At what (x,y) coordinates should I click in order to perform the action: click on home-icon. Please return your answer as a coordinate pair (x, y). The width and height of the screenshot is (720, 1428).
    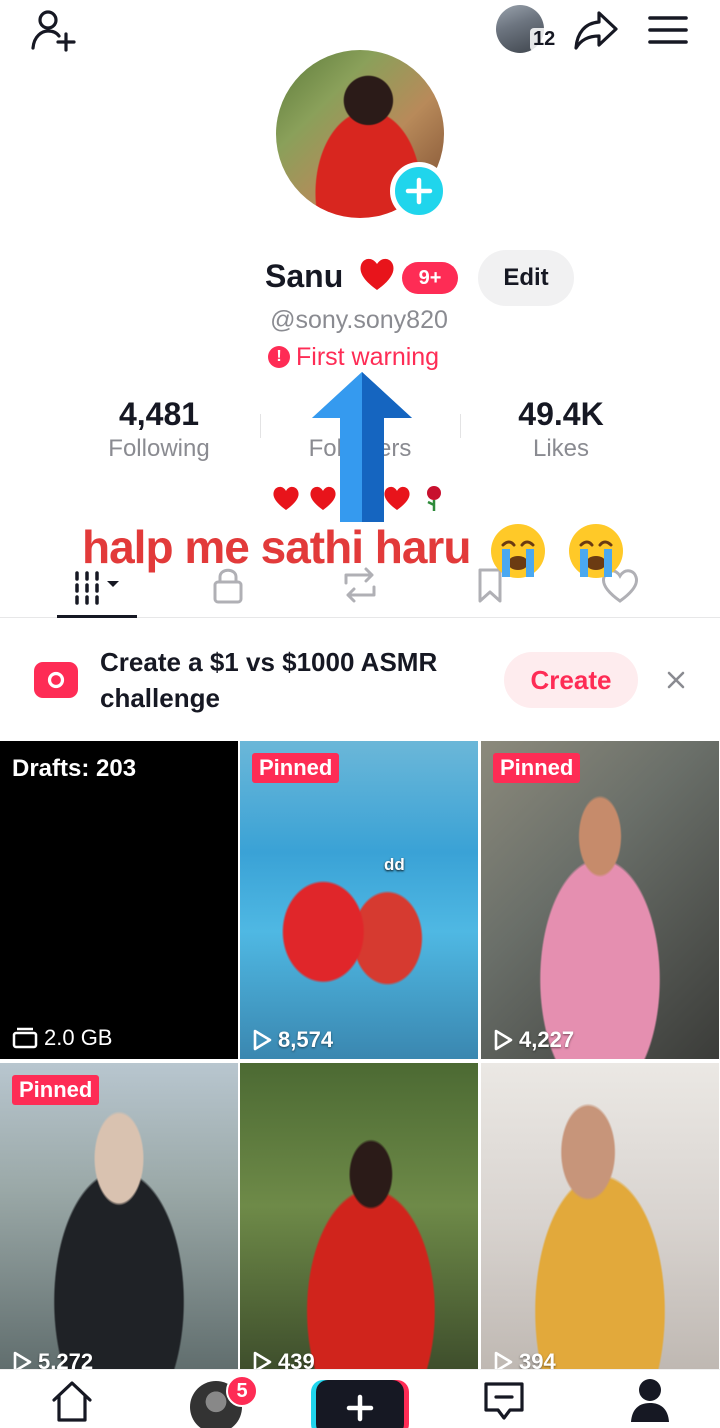
    Looking at the image, I should click on (72, 1401).